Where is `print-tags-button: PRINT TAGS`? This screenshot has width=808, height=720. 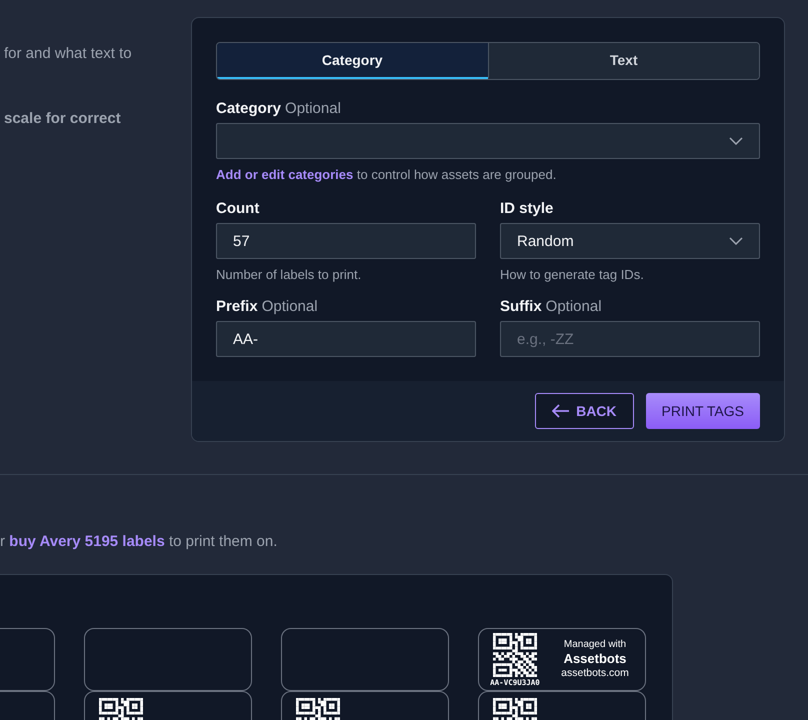 print-tags-button: PRINT TAGS is located at coordinates (703, 411).